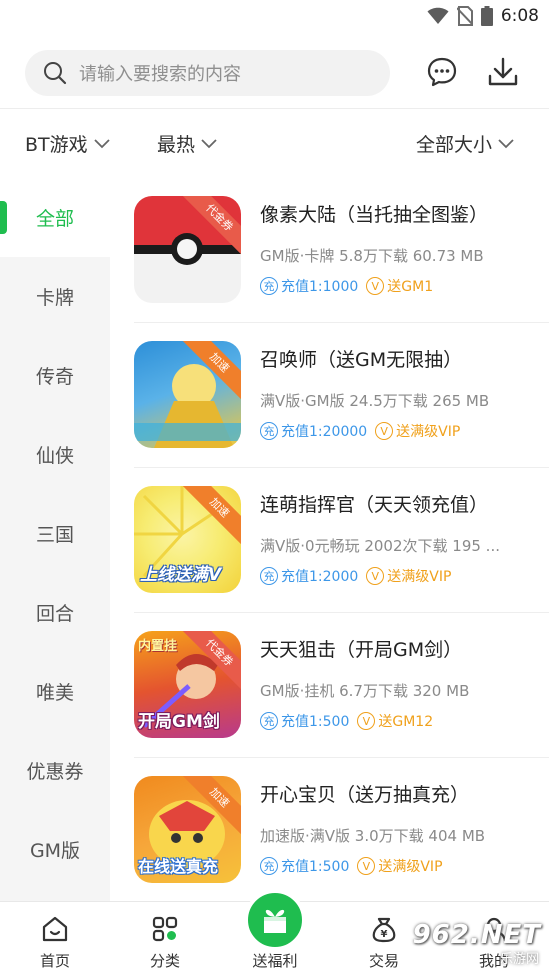 The height and width of the screenshot is (976, 549). I want to click on wifi-icon, so click(438, 15).